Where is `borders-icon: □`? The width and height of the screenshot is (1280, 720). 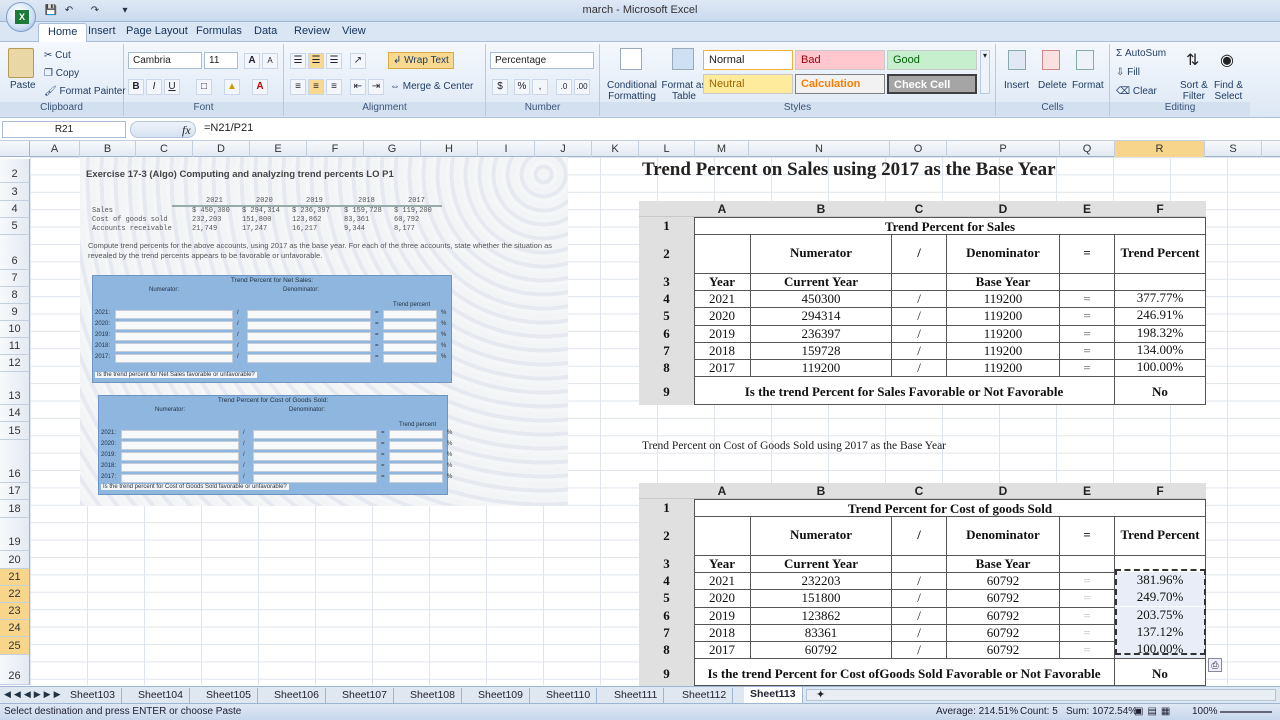 borders-icon: □ is located at coordinates (204, 87).